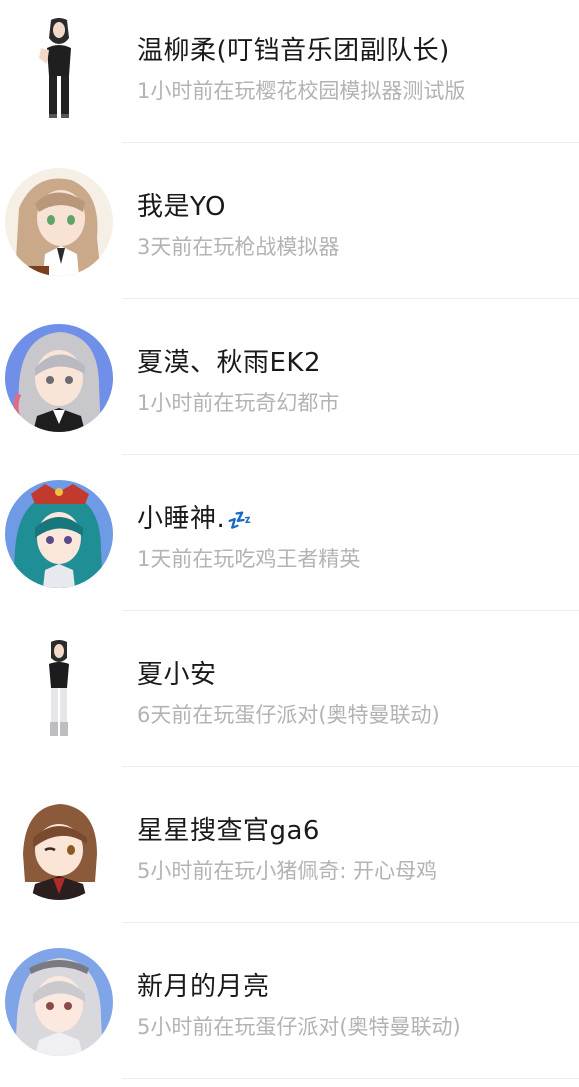 This screenshot has width=579, height=1087. I want to click on friend-status: 1小时前在玩奇幻都市, so click(238, 403).